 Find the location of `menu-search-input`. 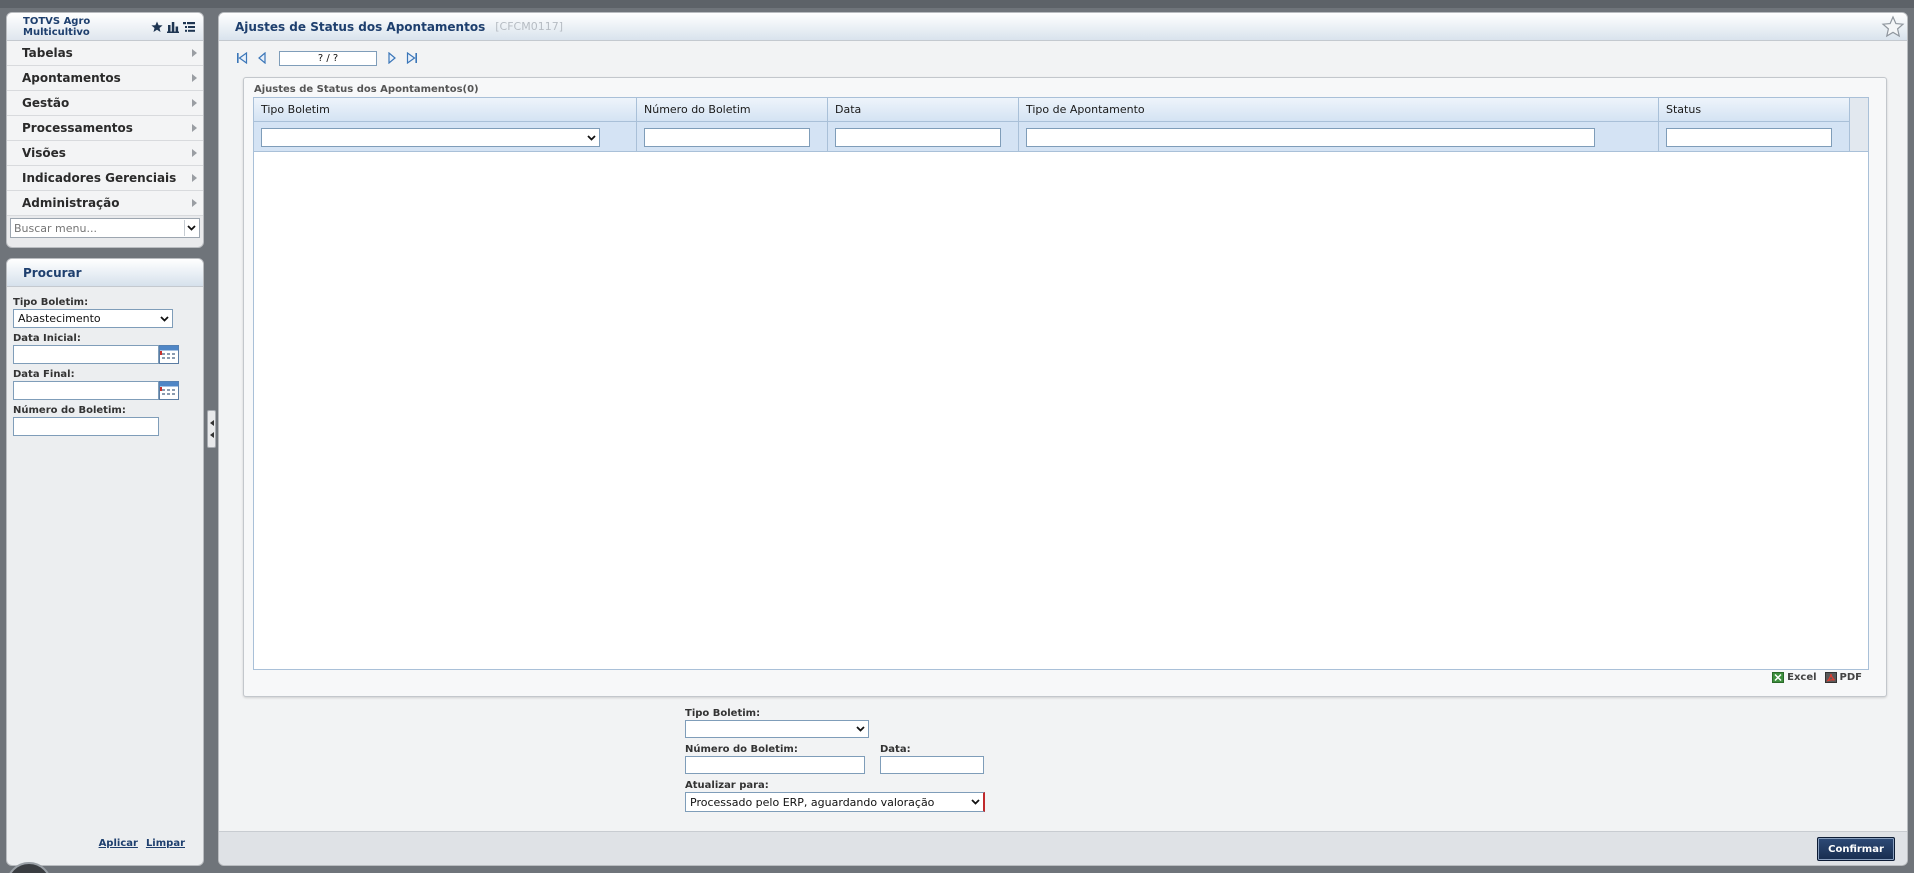

menu-search-input is located at coordinates (97, 228).